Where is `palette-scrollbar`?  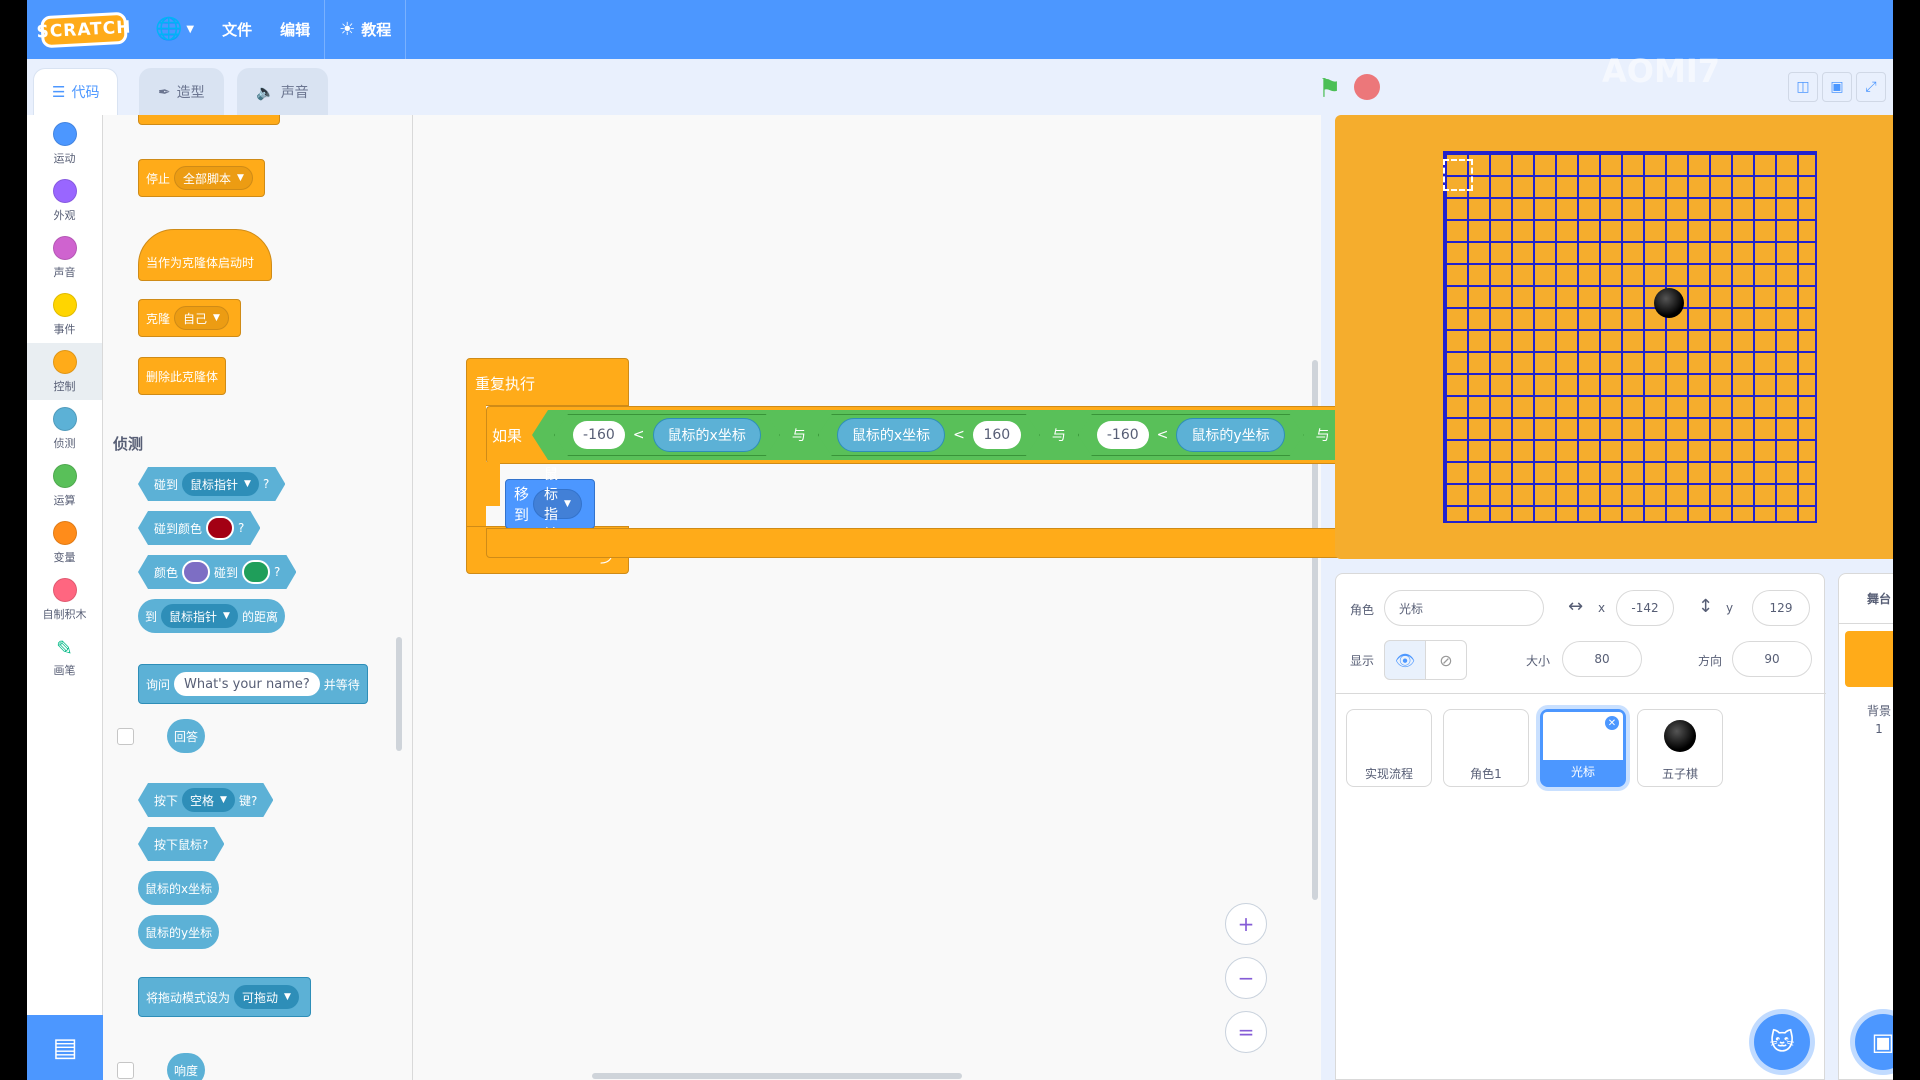
palette-scrollbar is located at coordinates (399, 694).